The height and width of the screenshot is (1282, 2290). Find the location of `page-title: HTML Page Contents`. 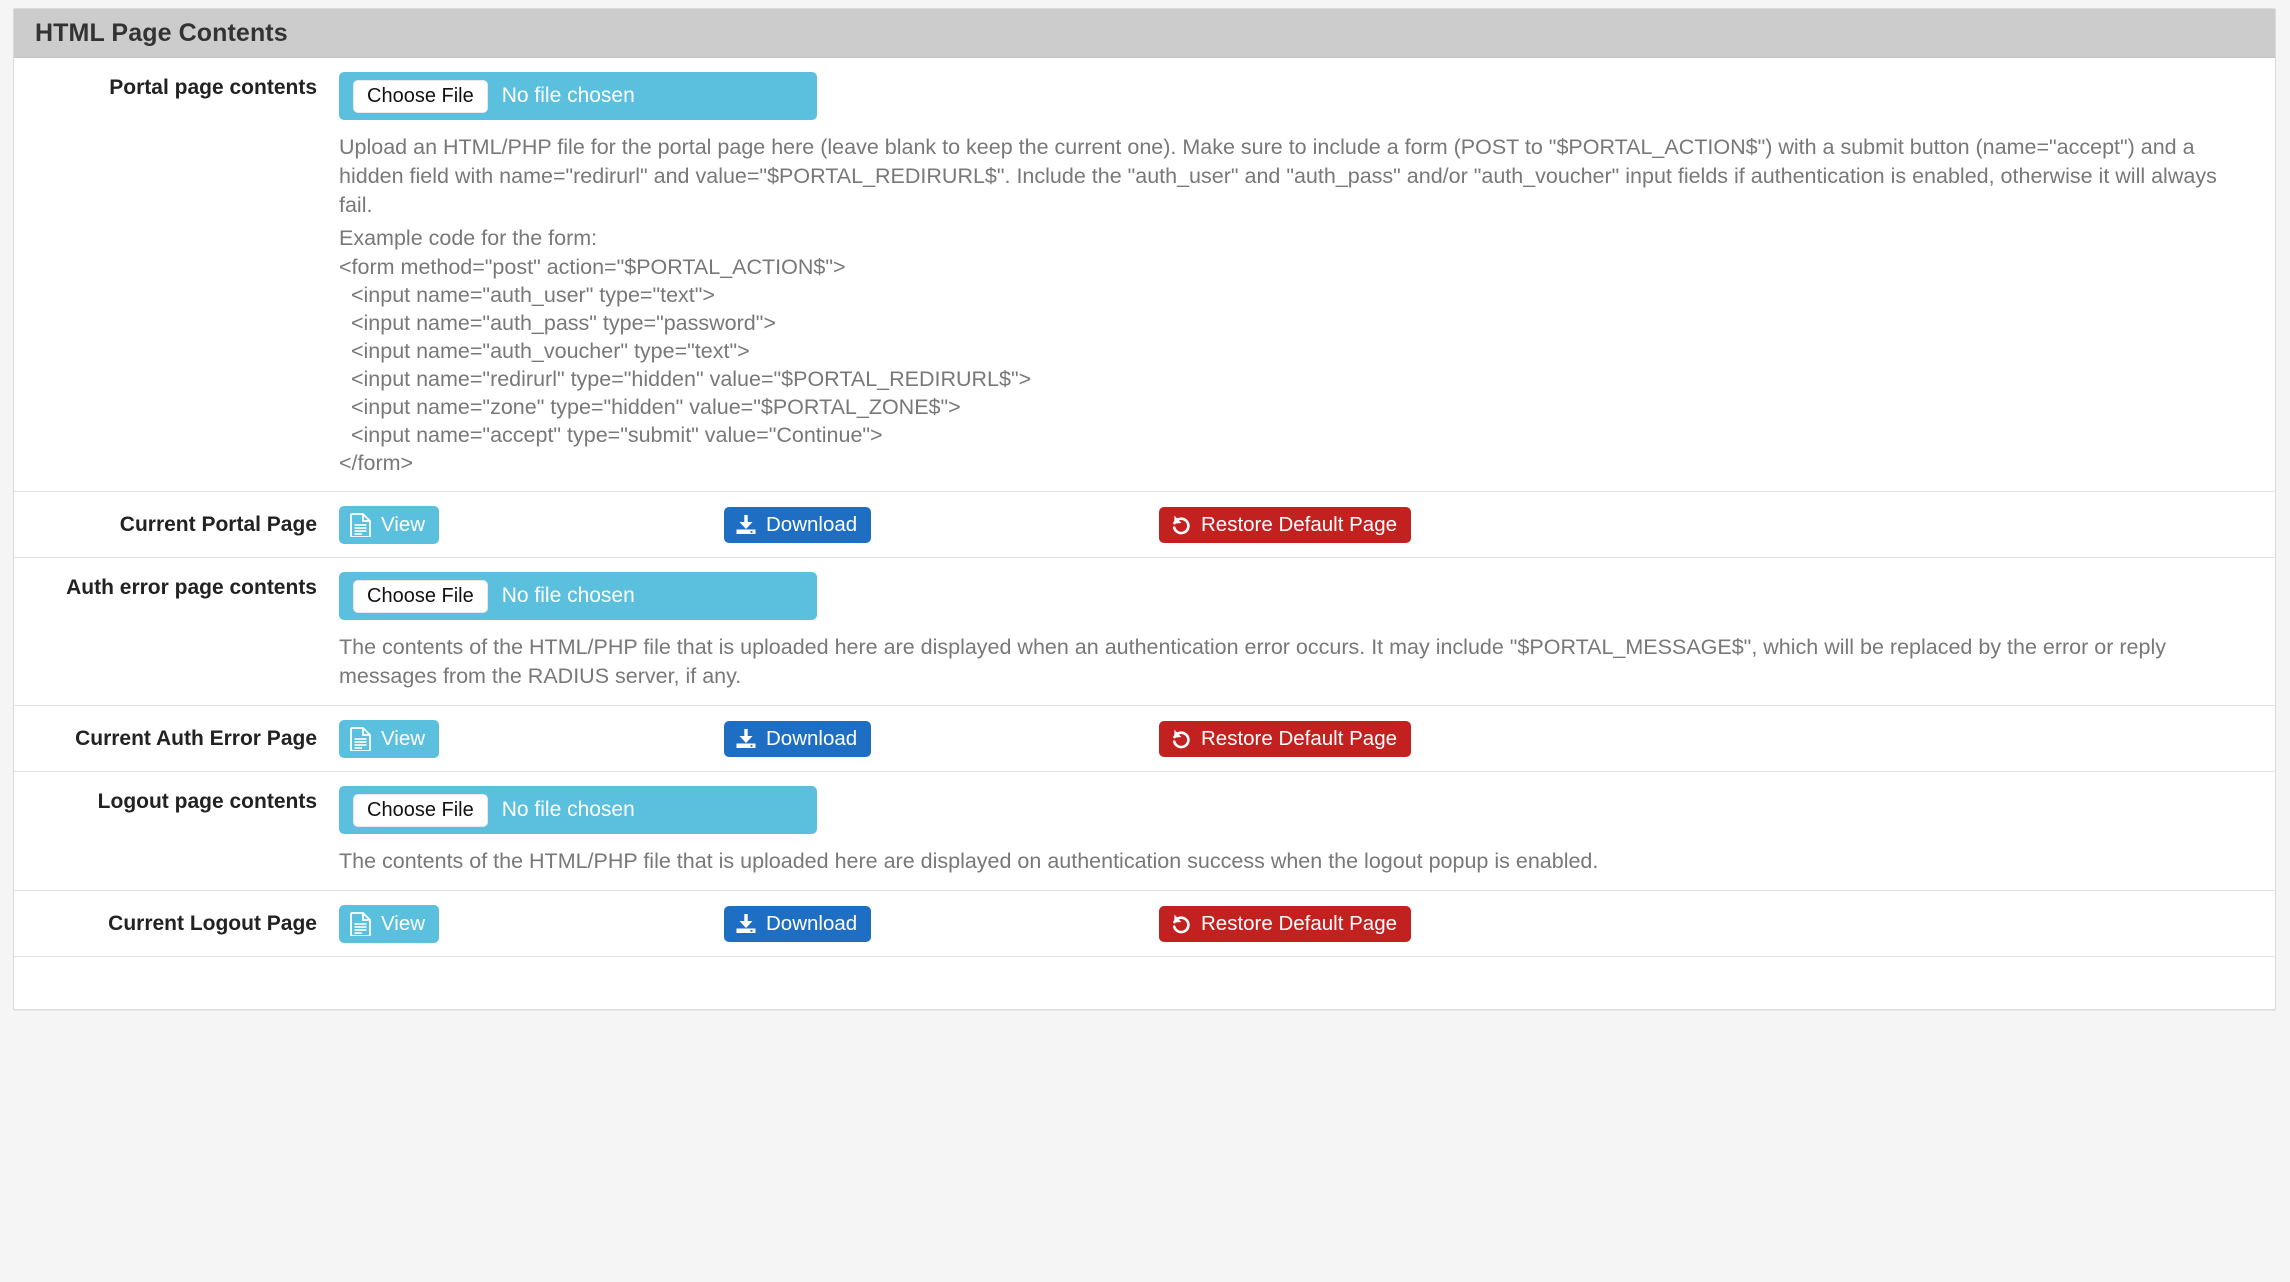

page-title: HTML Page Contents is located at coordinates (161, 32).